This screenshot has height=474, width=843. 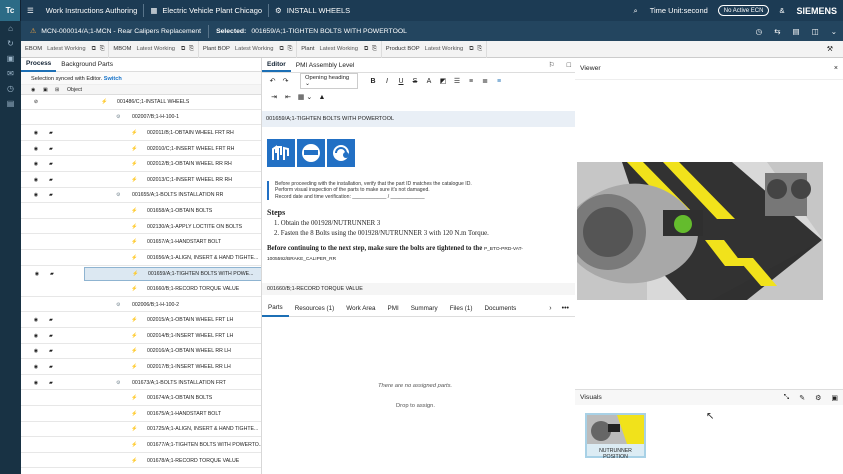 I want to click on tree-row: ◉ ▰ ⚡ 002015/A;1-OBTAIN WHEEL FRT LH, so click(x=141, y=320).